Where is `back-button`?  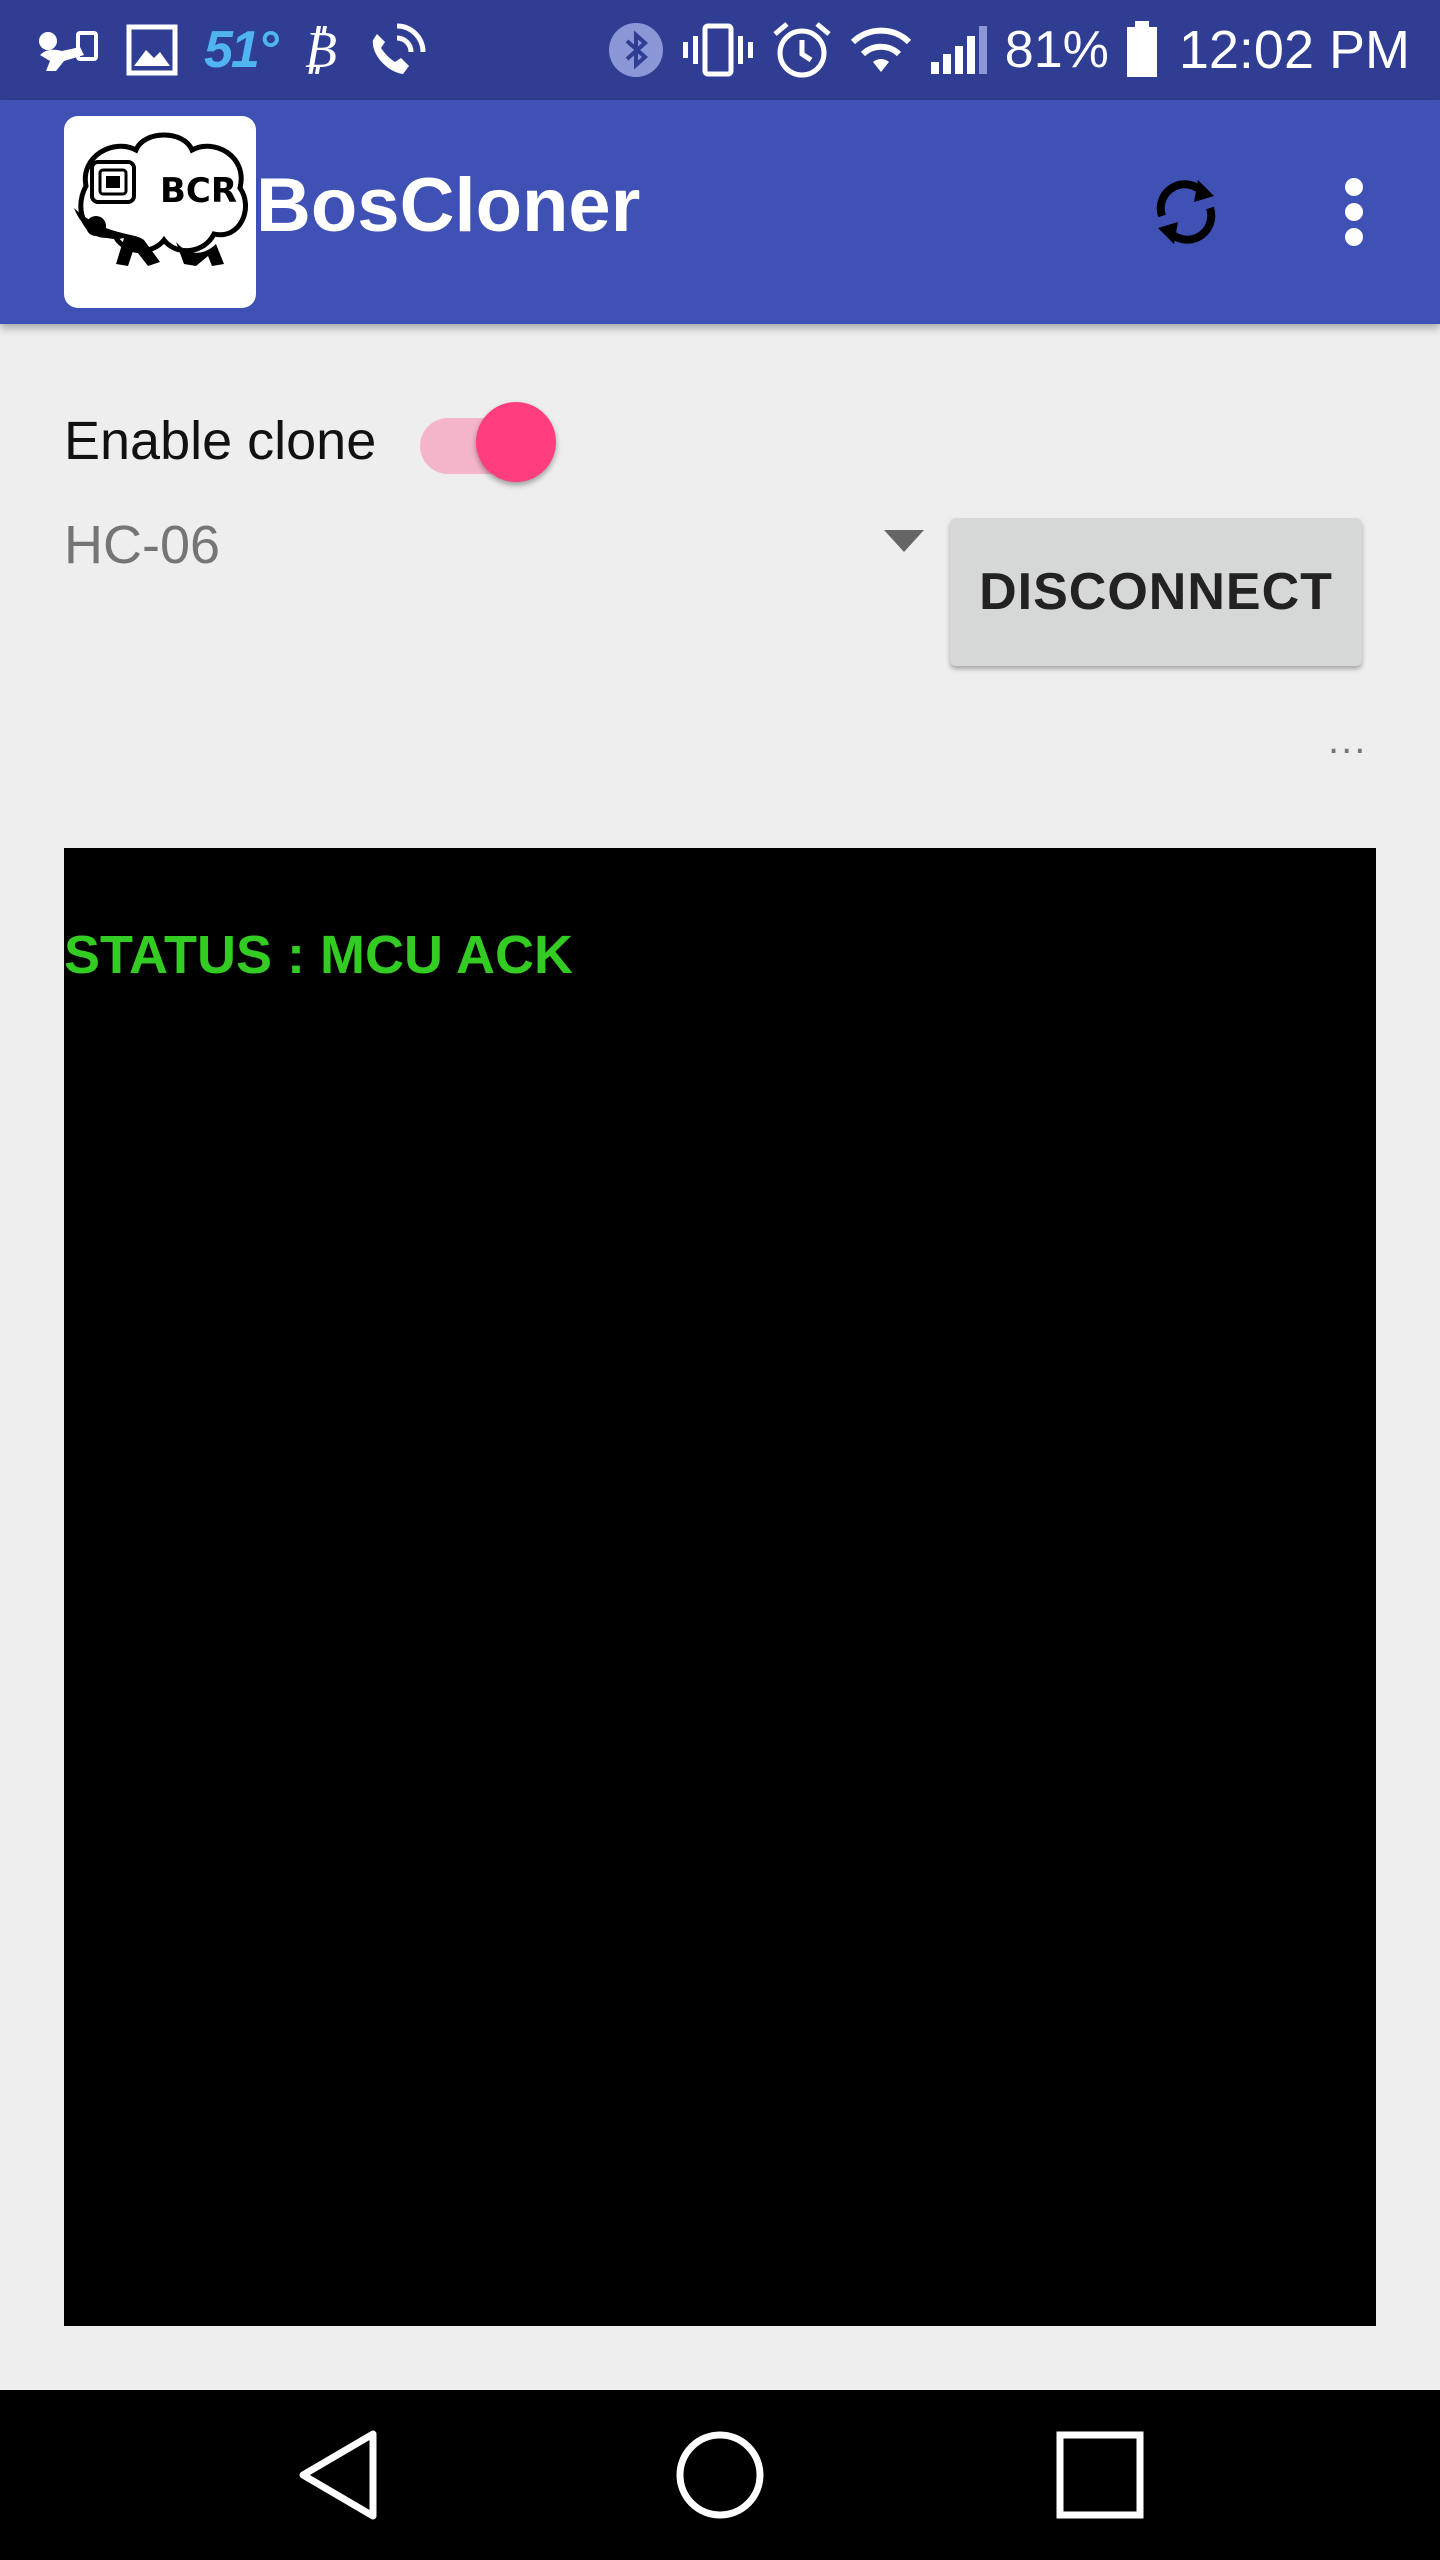
back-button is located at coordinates (340, 2475).